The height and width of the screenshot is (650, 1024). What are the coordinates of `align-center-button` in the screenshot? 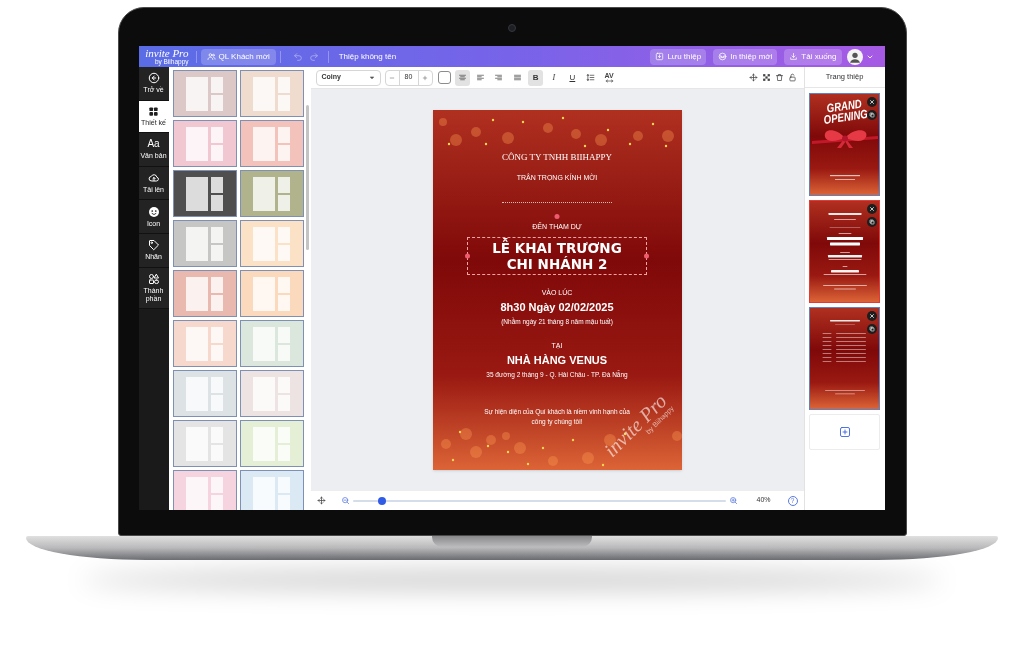 It's located at (462, 77).